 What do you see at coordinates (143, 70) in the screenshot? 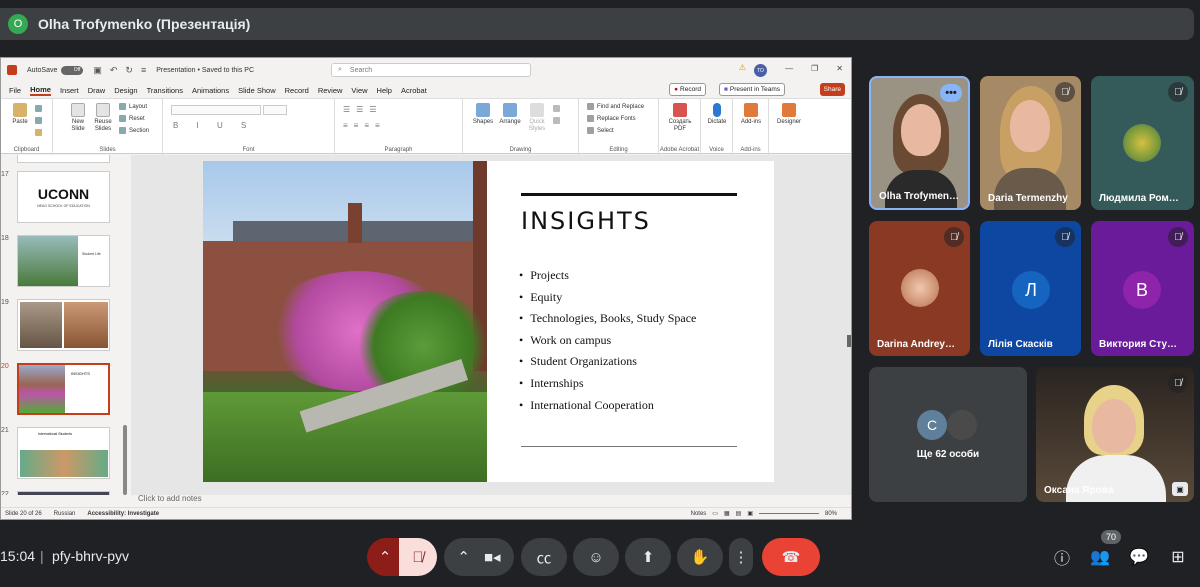
I see `customize-icon: ≡` at bounding box center [143, 70].